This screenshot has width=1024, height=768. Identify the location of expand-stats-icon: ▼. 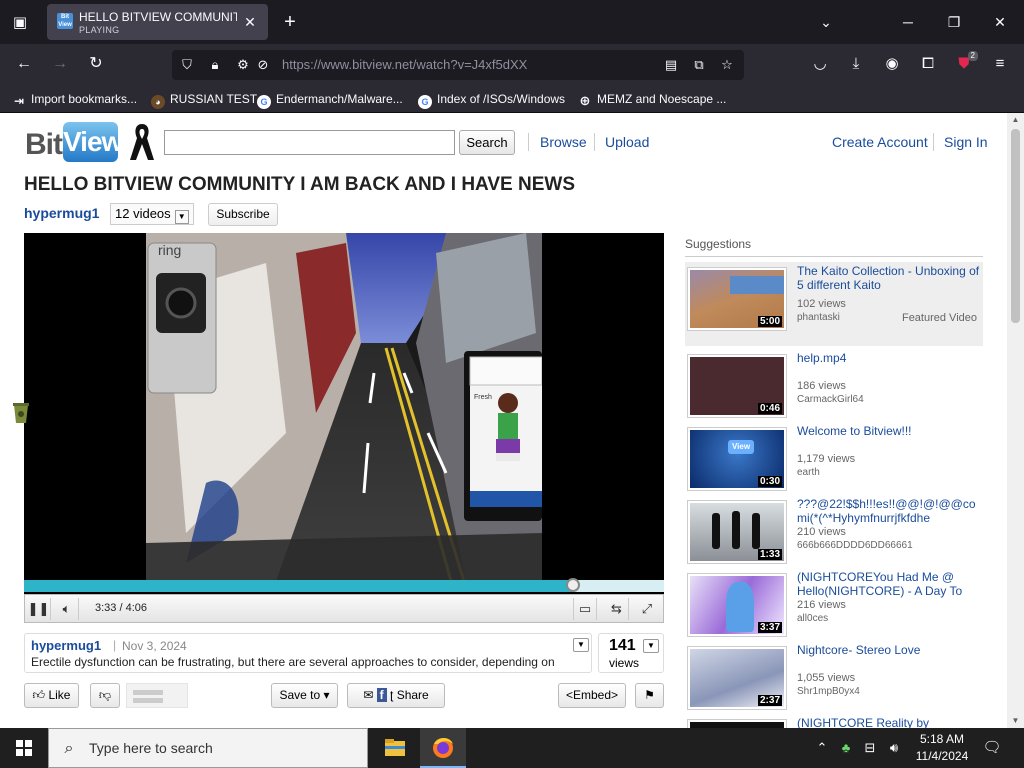
(651, 646).